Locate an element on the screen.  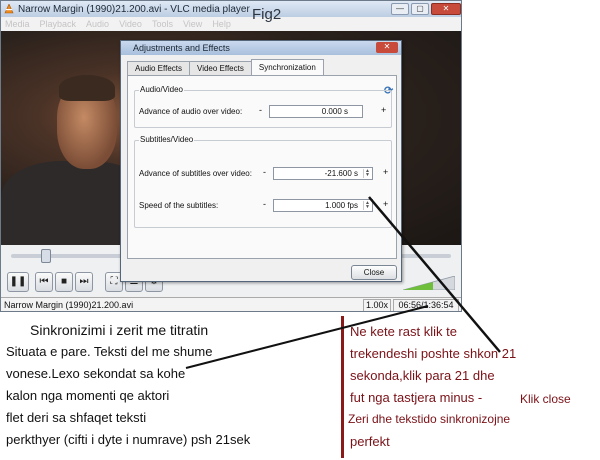
subtitle-speed-label: Speed of the subtitles: is located at coordinates (179, 205).